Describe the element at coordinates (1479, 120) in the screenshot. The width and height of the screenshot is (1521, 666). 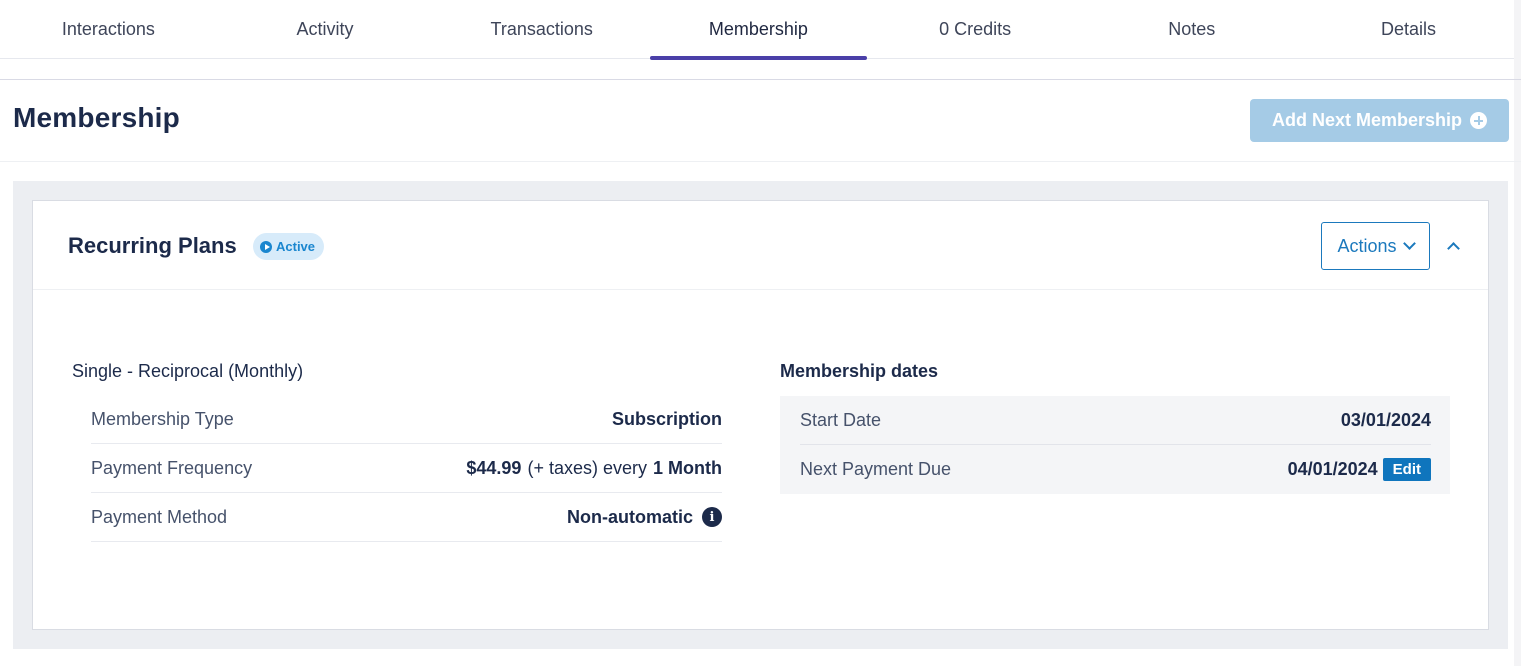
I see `plus-circle-icon` at that location.